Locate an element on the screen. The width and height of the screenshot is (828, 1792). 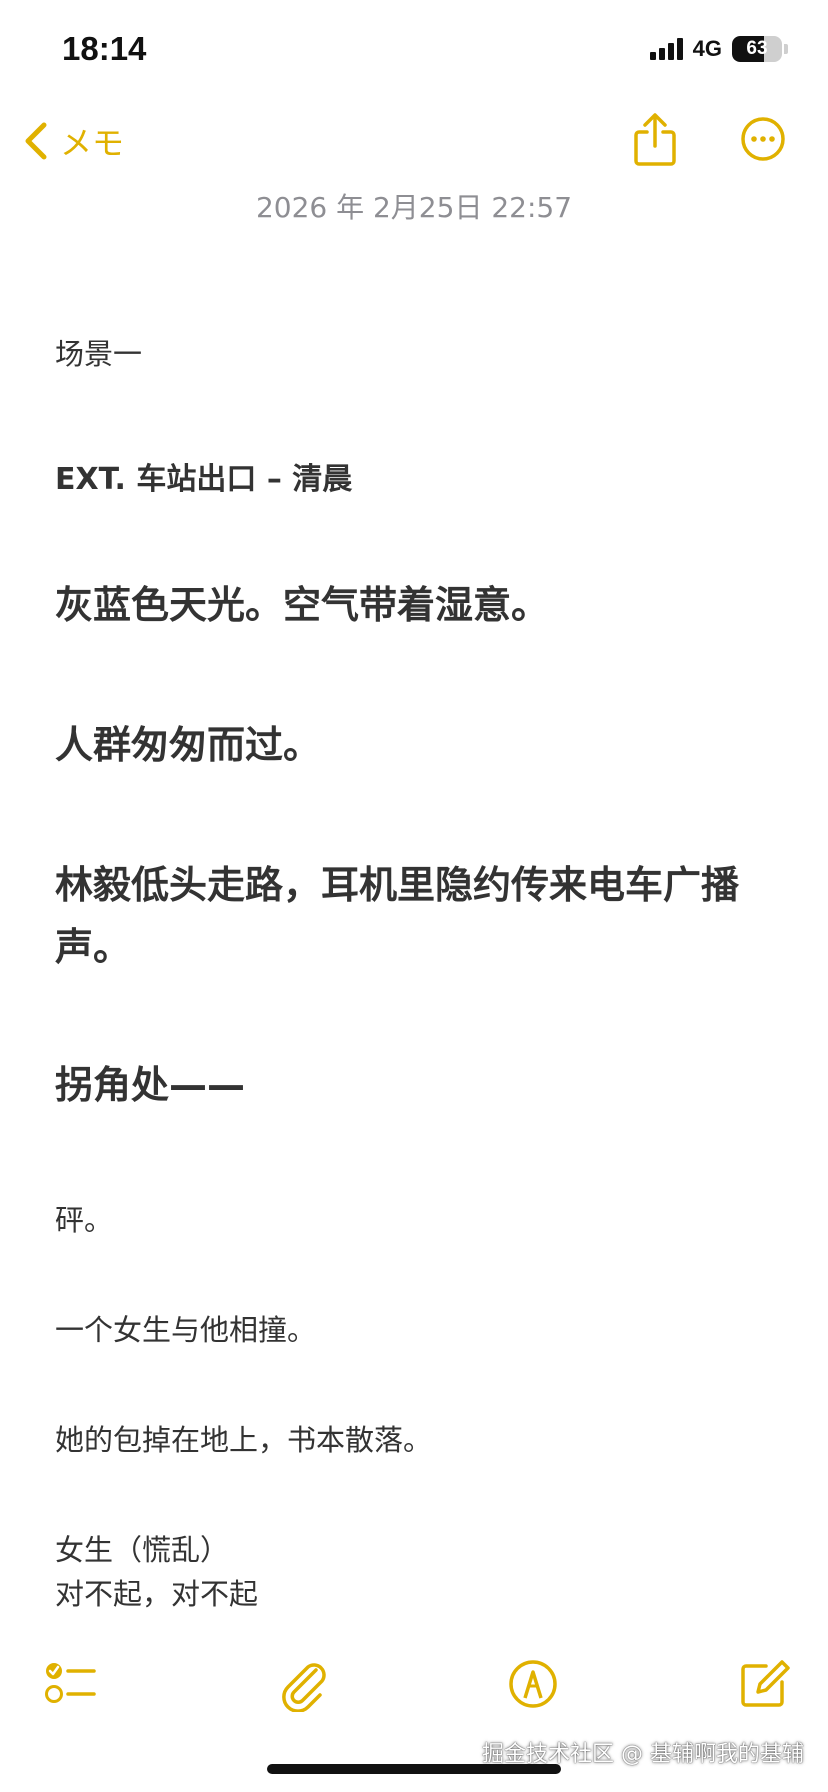
checklist-icon is located at coordinates (70, 1683).